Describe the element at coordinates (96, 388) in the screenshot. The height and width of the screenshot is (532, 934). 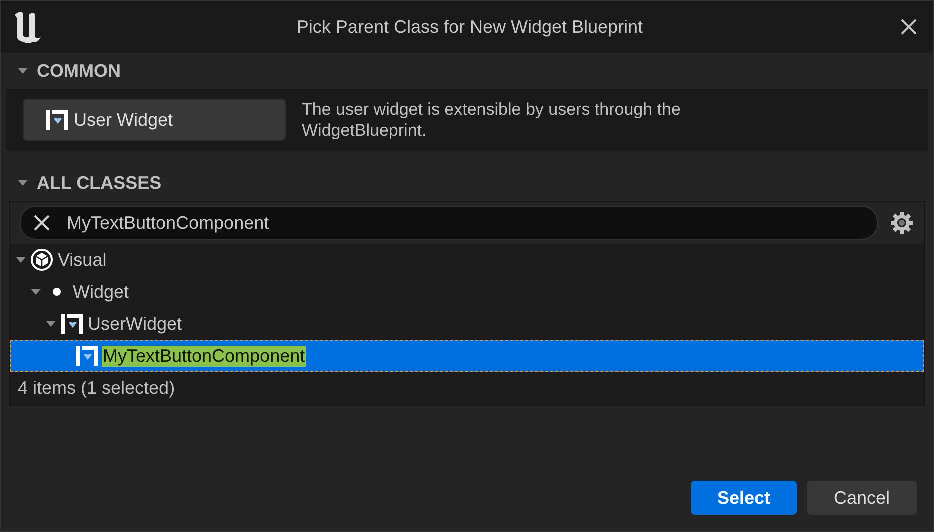
I see `status-text: 4 items (1 selected)` at that location.